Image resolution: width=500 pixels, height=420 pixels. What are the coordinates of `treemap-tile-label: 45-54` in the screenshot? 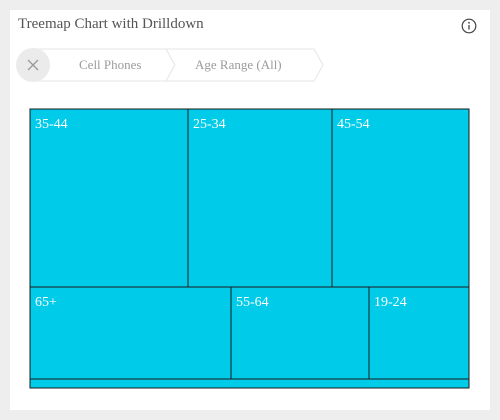 It's located at (353, 124).